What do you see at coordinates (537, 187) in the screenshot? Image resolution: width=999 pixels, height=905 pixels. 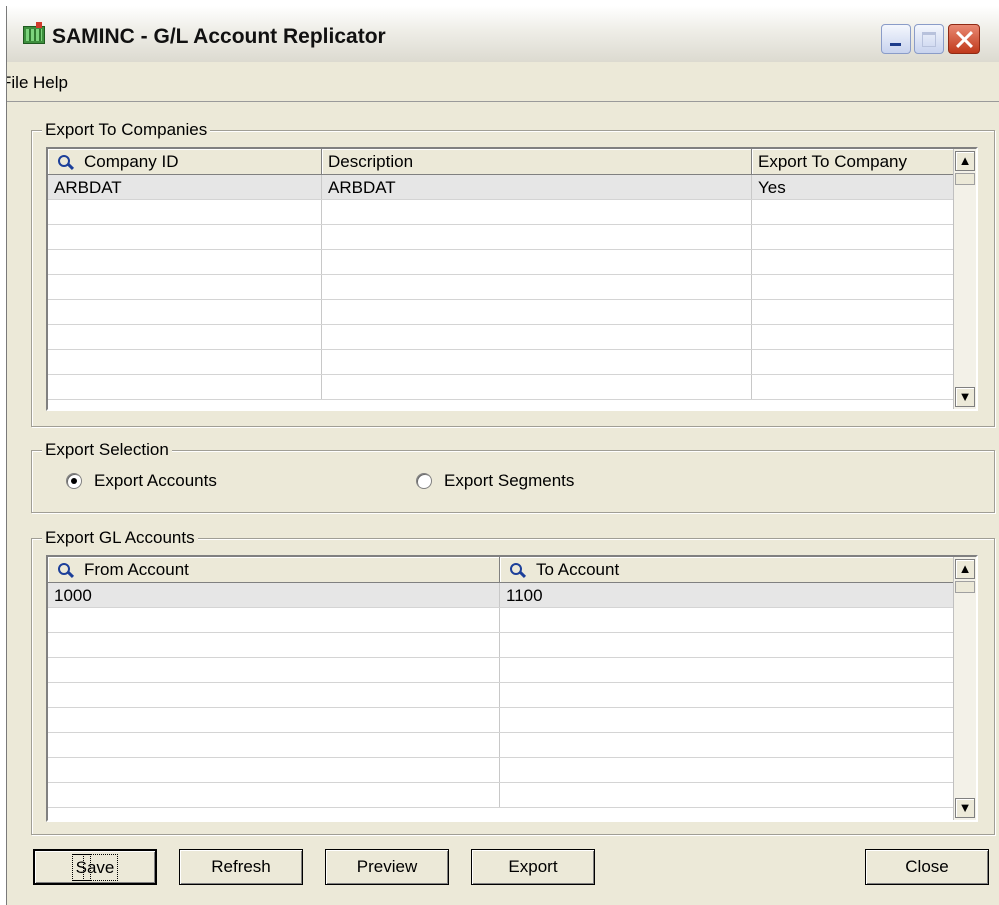 I see `cell-description: ARBDAT` at bounding box center [537, 187].